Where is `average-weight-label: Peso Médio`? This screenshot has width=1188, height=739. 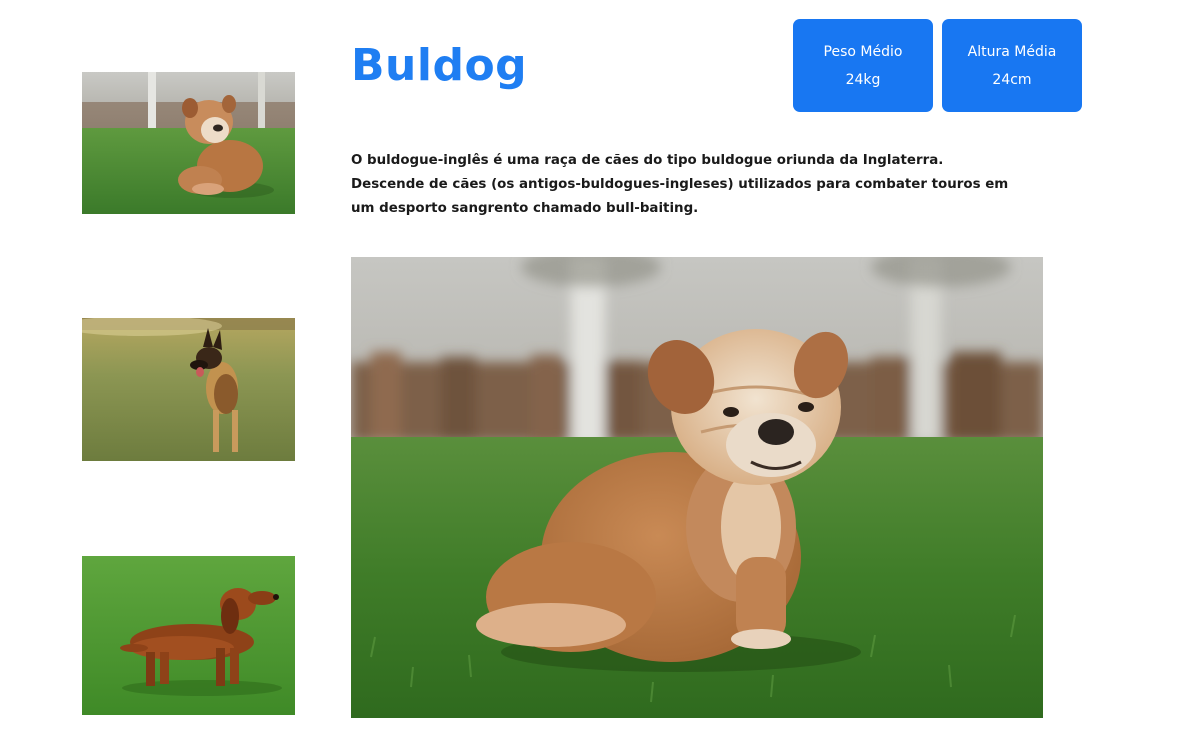
average-weight-label: Peso Médio is located at coordinates (863, 52).